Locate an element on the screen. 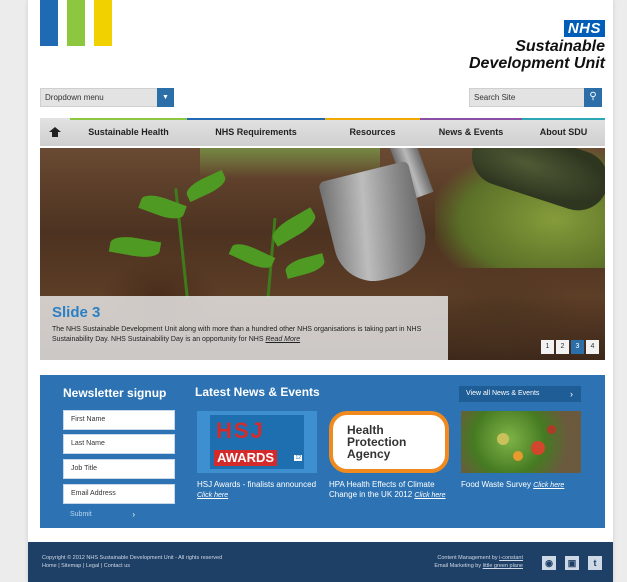 This screenshot has width=627, height=582. news-image-hpa: Health Protection Agency is located at coordinates (389, 442).